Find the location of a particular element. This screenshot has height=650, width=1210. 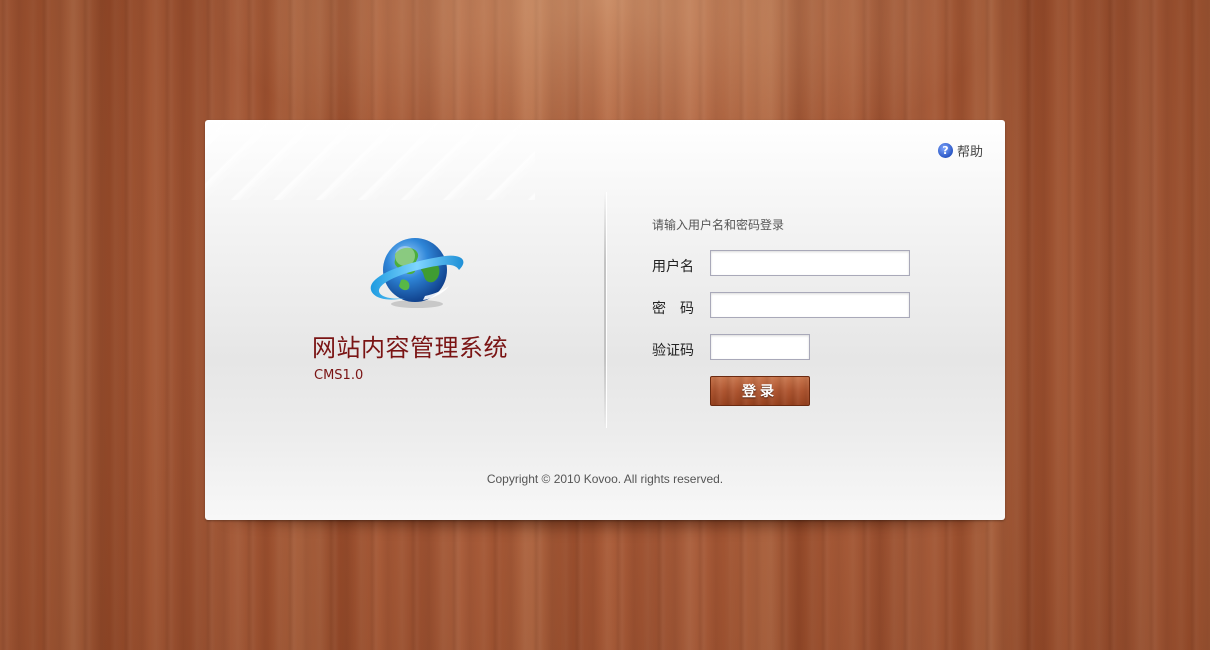

password-input is located at coordinates (810, 305).